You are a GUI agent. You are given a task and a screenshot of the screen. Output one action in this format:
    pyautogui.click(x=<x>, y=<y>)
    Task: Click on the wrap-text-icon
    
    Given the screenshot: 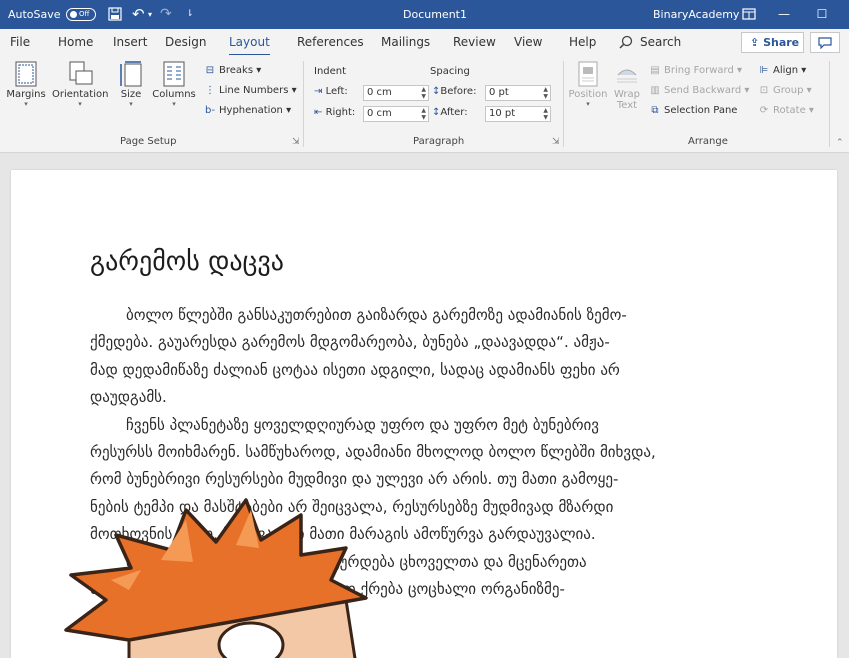 What is the action you would take?
    pyautogui.click(x=627, y=74)
    